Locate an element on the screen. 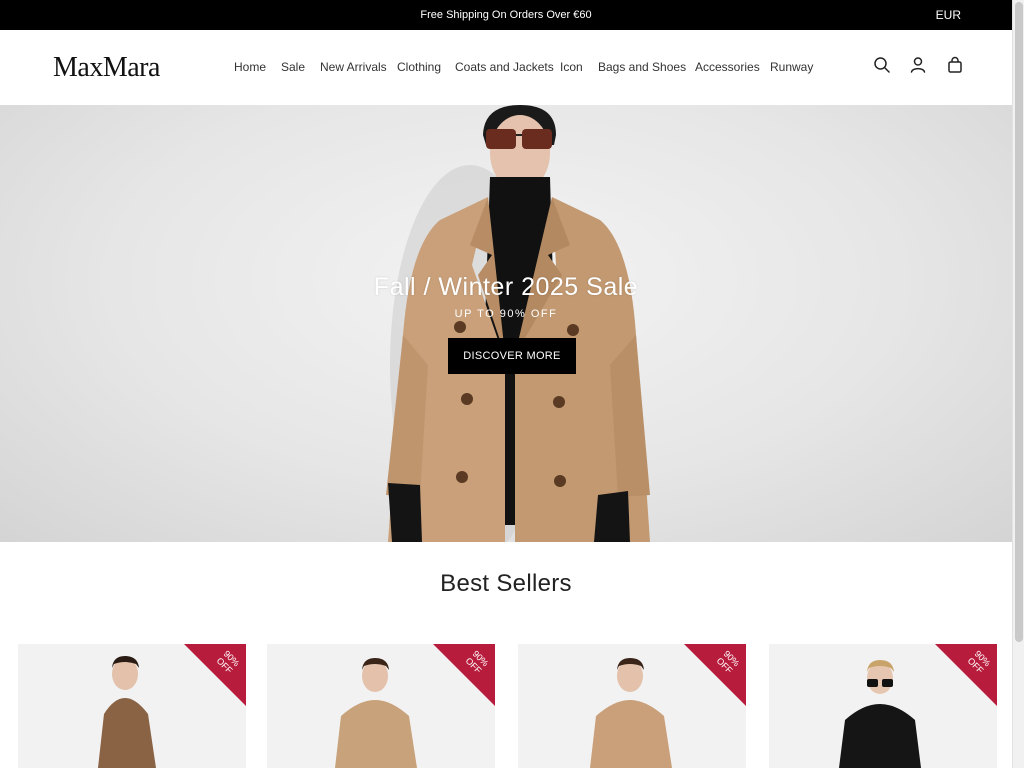 This screenshot has height=768, width=1024. announcement-text: Free Shipping On Orders Over €60 is located at coordinates (506, 15).